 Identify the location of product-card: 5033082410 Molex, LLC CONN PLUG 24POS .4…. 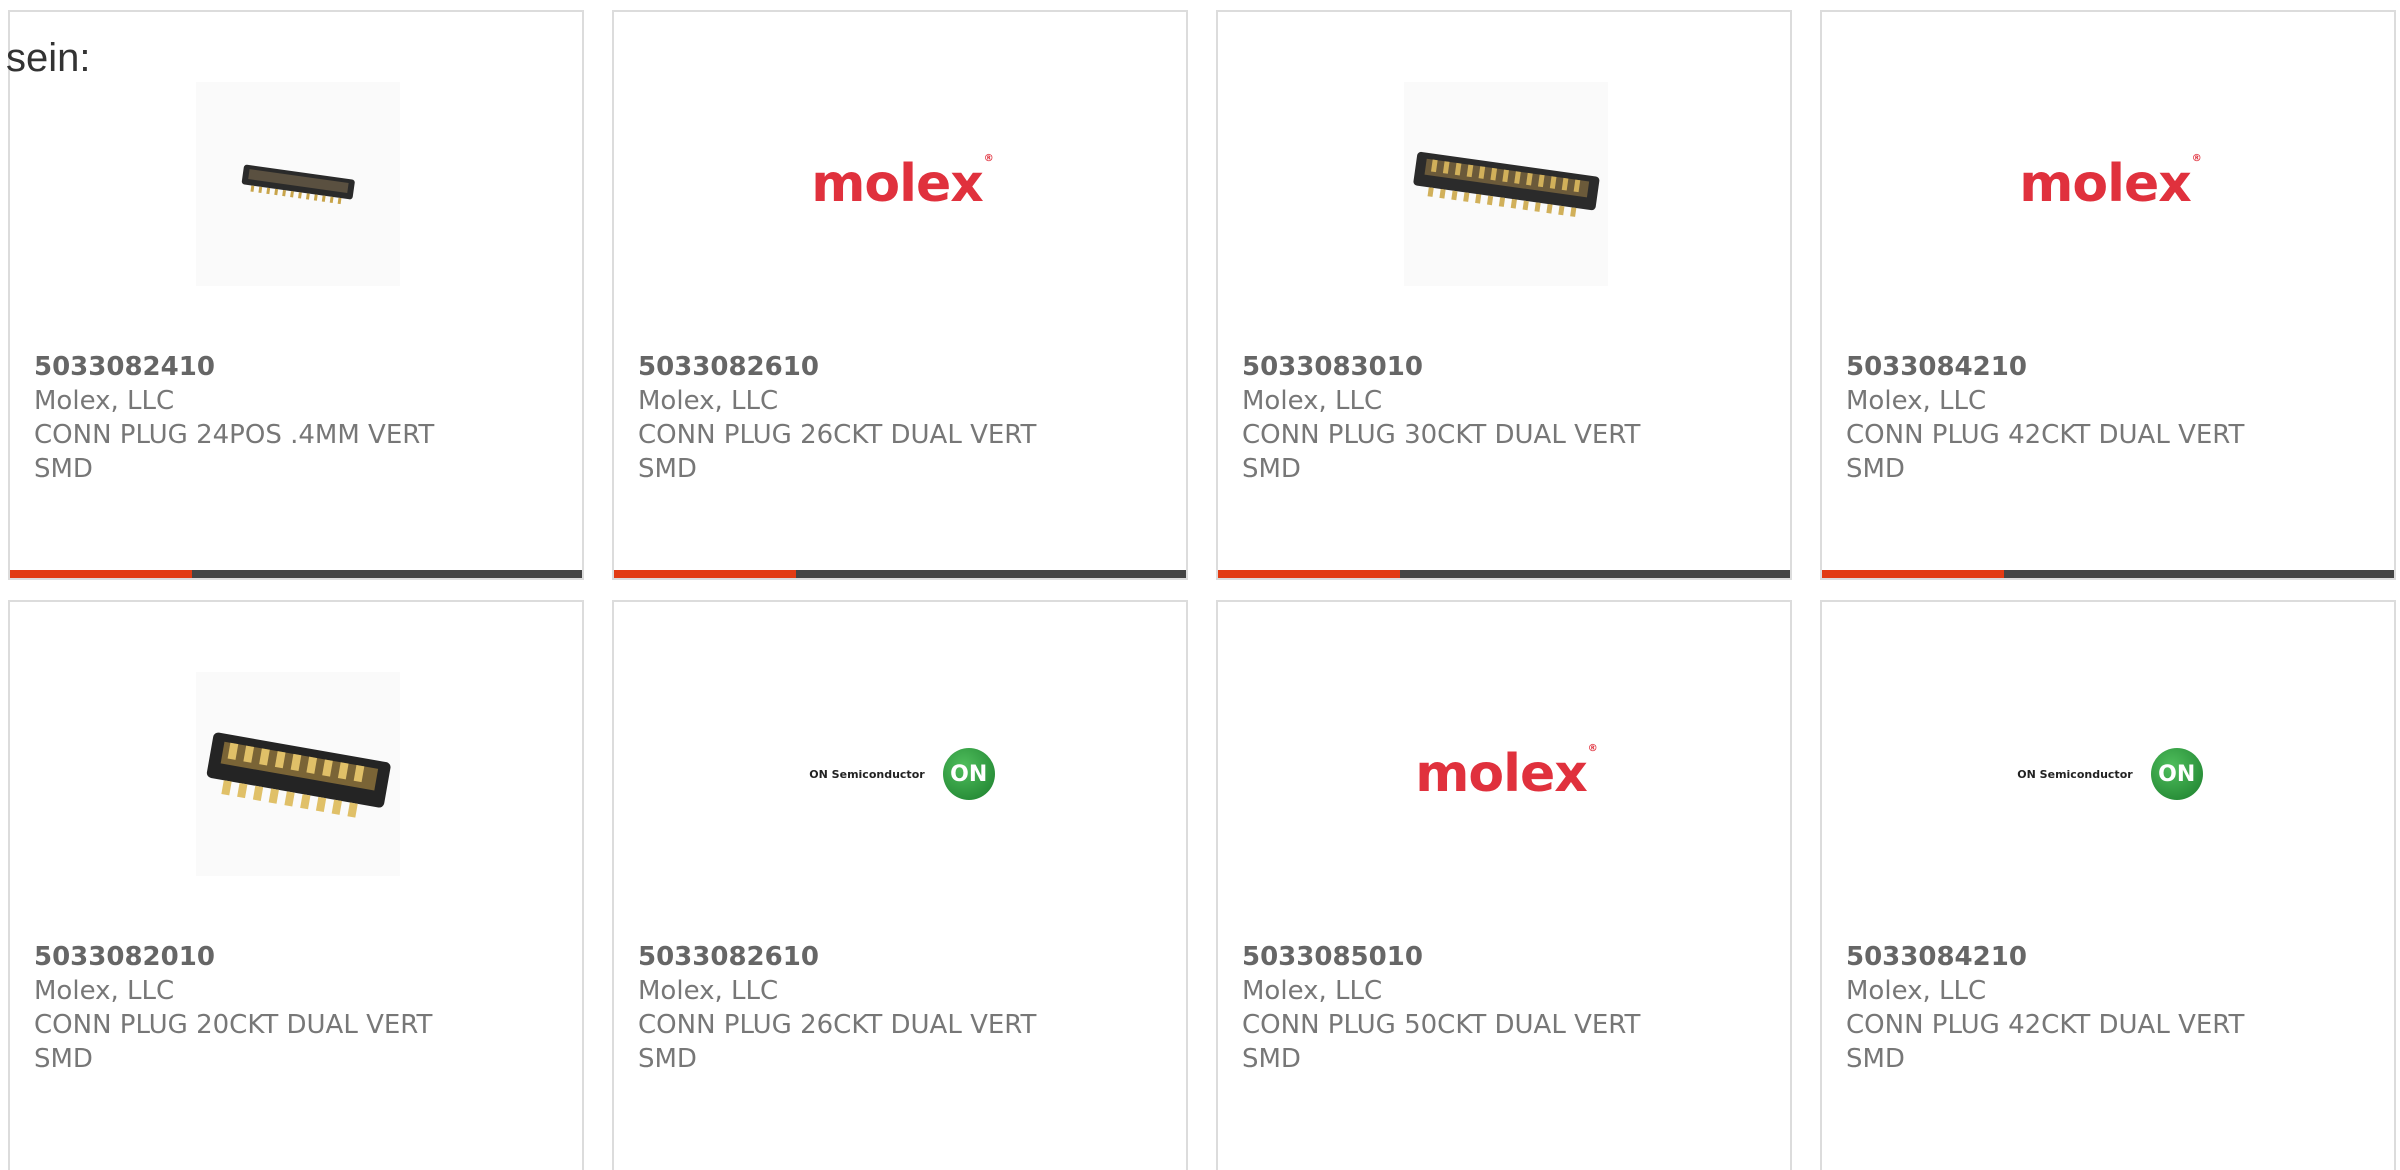
(296, 295).